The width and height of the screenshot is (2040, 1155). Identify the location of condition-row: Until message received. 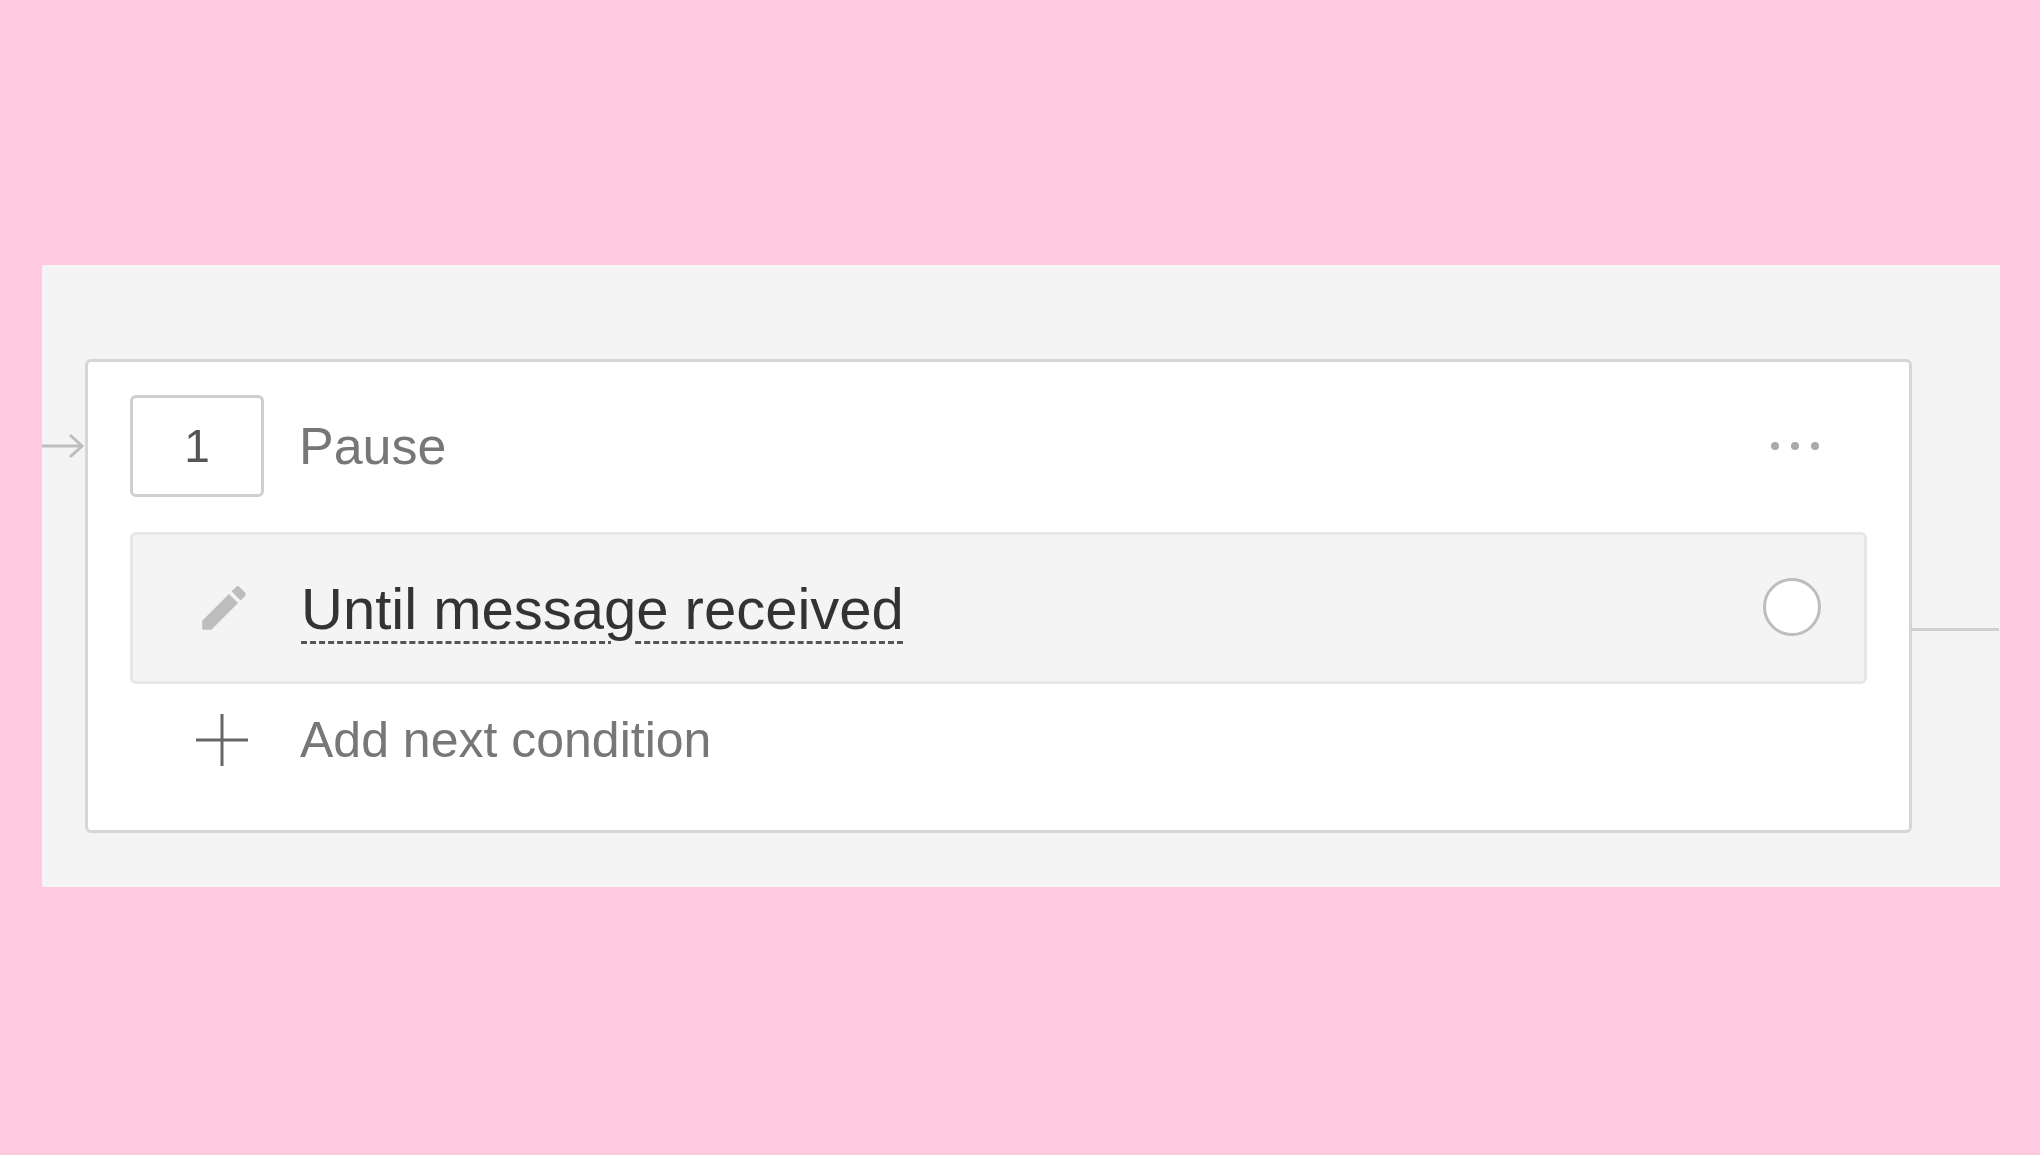
(998, 608).